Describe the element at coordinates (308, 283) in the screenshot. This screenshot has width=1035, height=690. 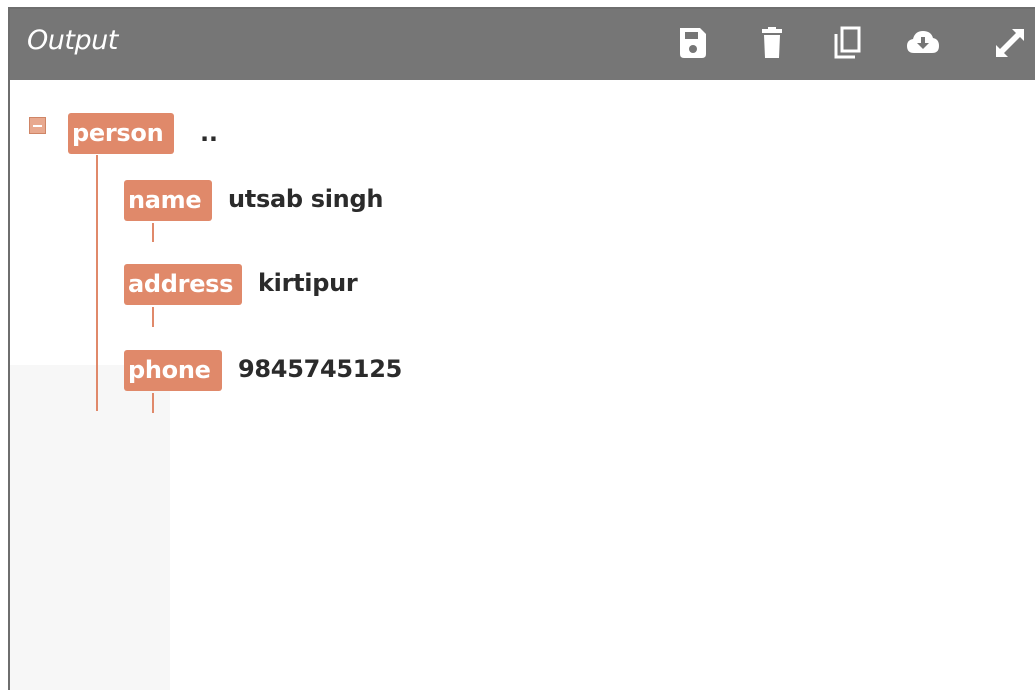
I see `tree-value-address: kirtipur` at that location.